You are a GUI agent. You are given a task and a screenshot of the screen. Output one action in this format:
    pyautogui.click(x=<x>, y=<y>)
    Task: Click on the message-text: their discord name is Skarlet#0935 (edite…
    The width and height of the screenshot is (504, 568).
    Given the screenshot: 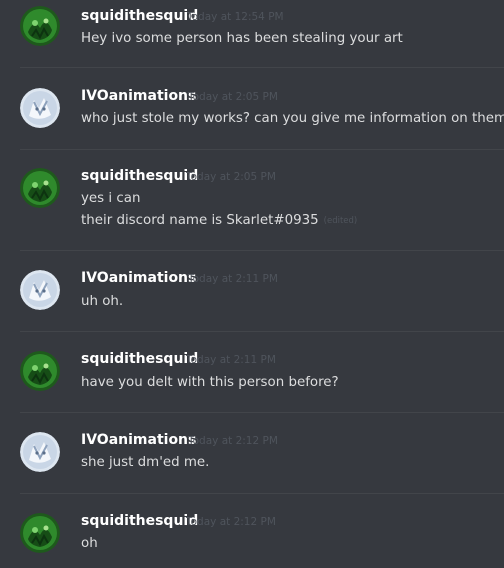 What is the action you would take?
    pyautogui.click(x=219, y=220)
    